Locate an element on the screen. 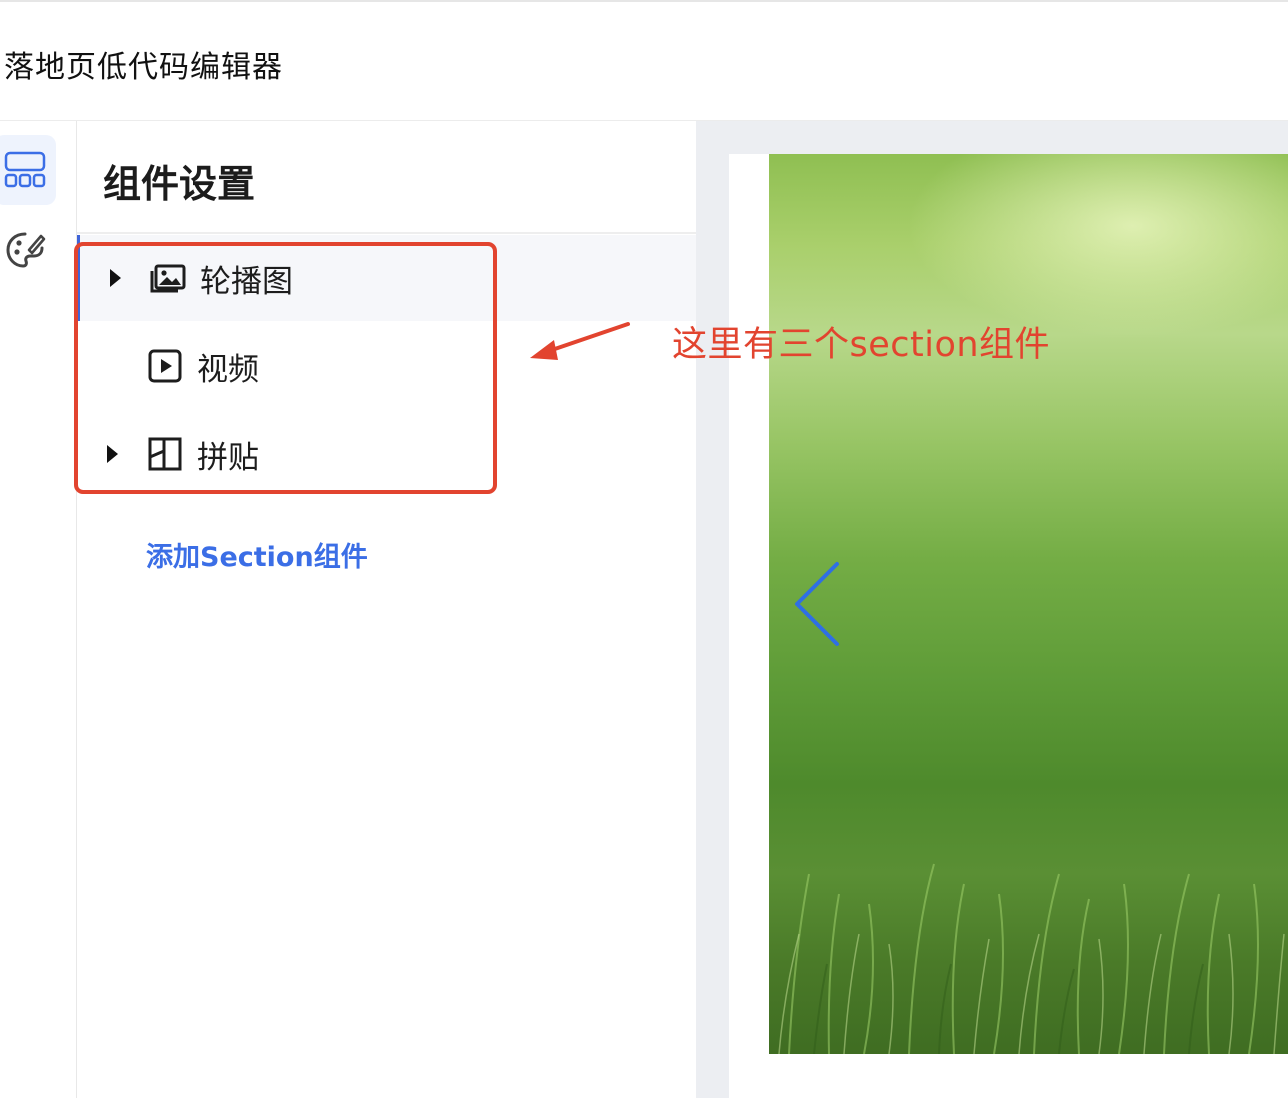 The image size is (1288, 1098). tree-item-label: 拼贴 is located at coordinates (228, 457).